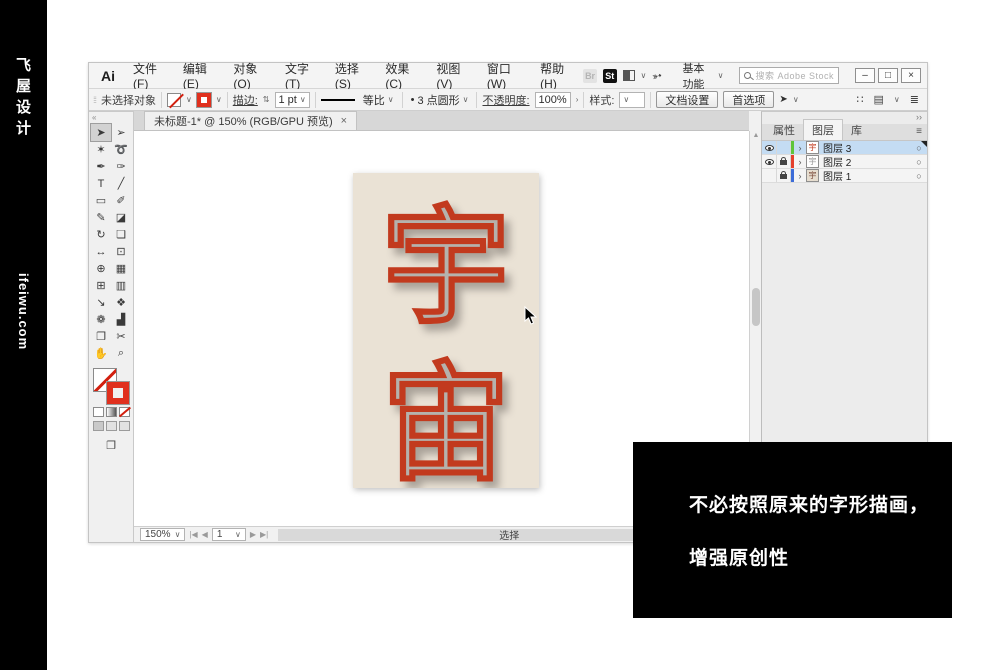  Describe the element at coordinates (867, 147) in the screenshot. I see `layer-name: 图层 3` at that location.